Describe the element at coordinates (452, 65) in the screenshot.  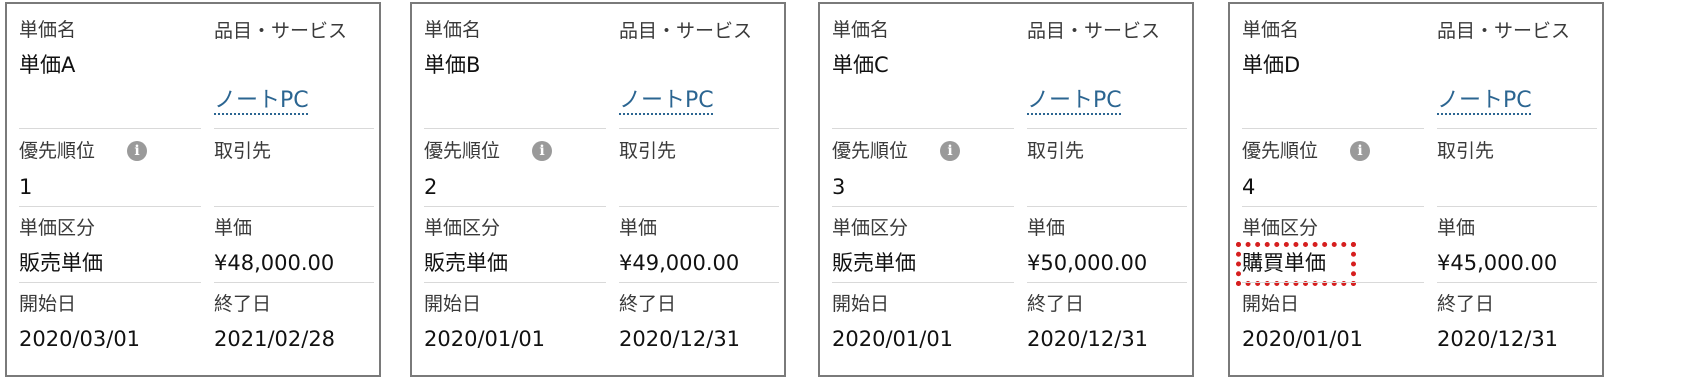
I see `name-value: 単価B` at that location.